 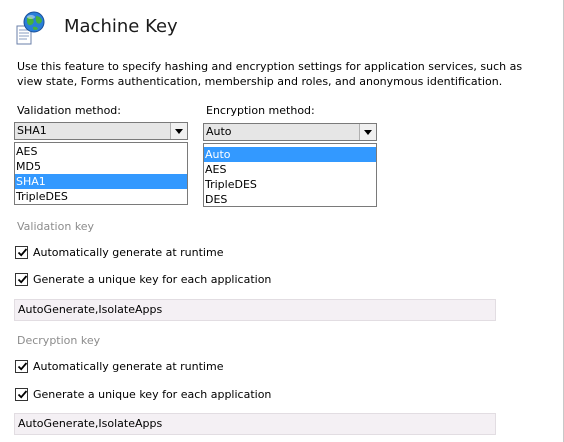 I want to click on validation-method-dropdown-button, so click(x=178, y=131).